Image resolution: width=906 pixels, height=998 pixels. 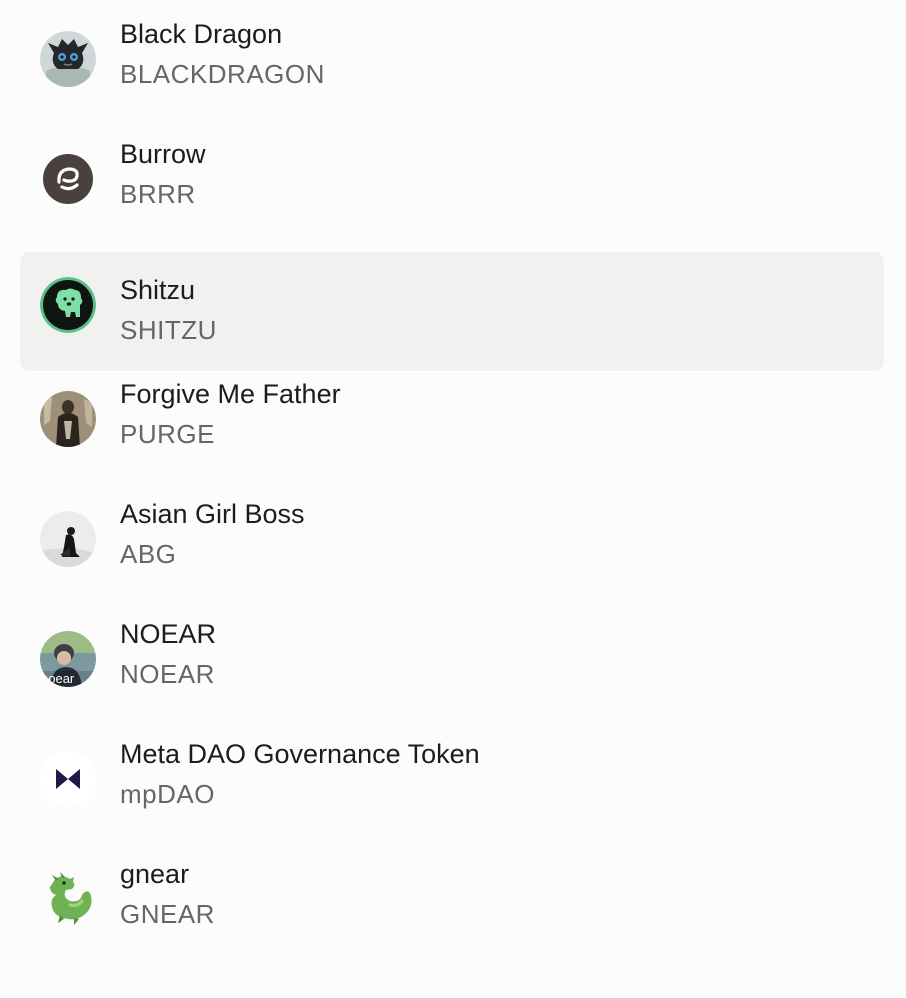 What do you see at coordinates (201, 34) in the screenshot?
I see `token-name: Black Dragon` at bounding box center [201, 34].